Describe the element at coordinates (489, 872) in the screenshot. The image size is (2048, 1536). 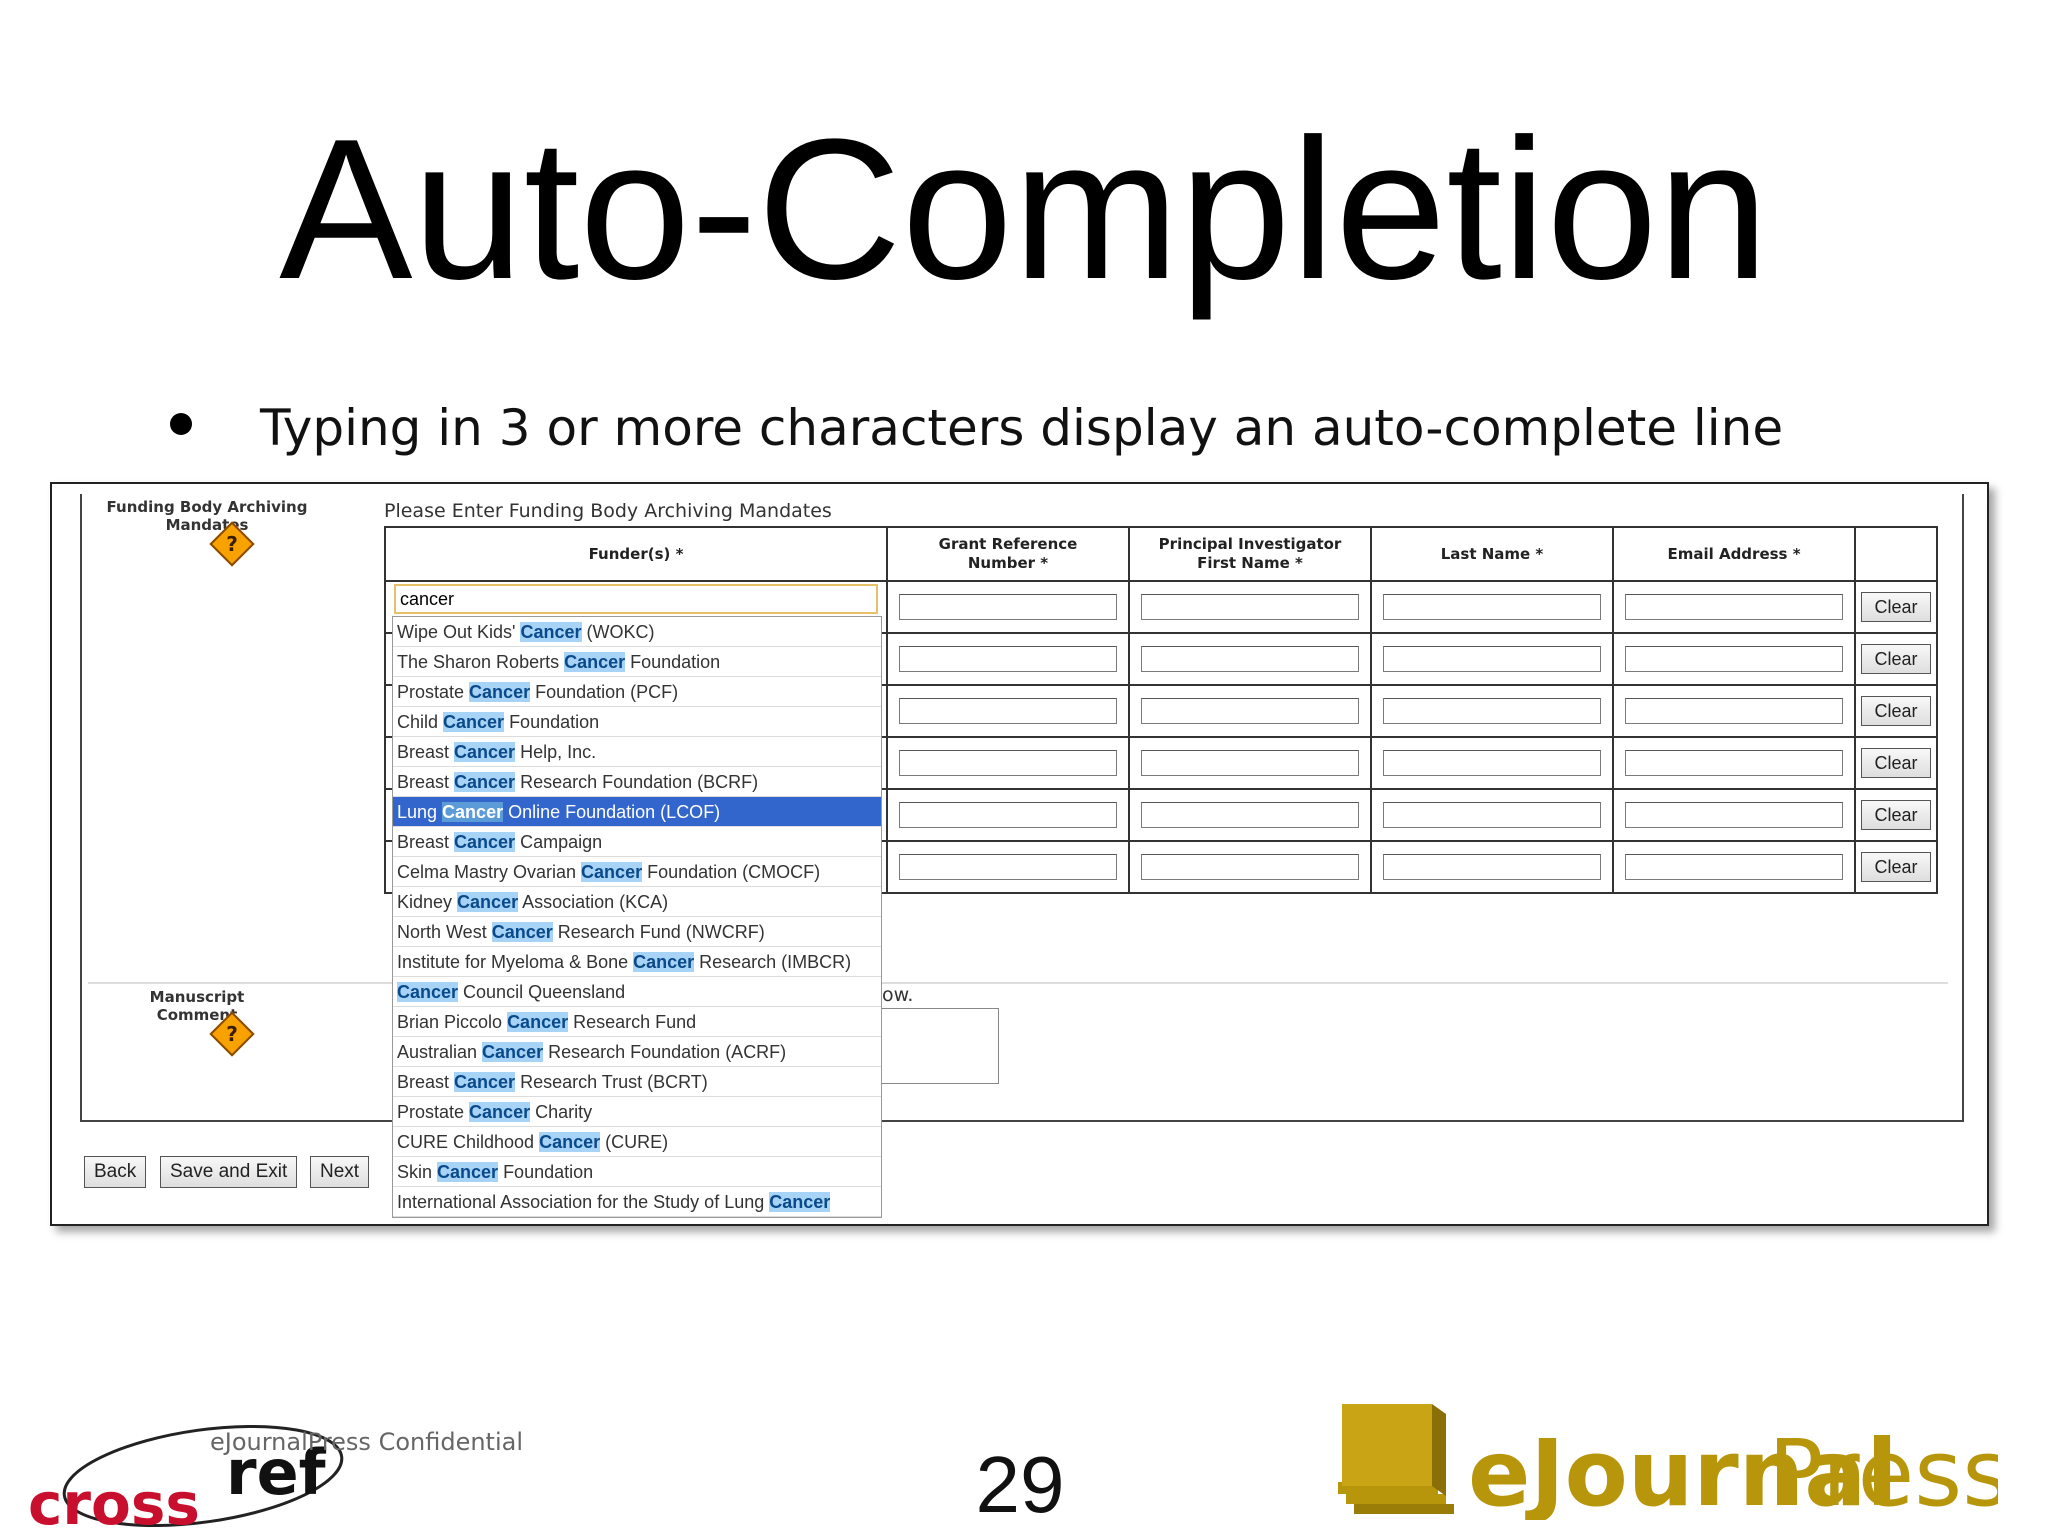
I see `option-text-prefix: Celma Mastry Ovarian` at that location.